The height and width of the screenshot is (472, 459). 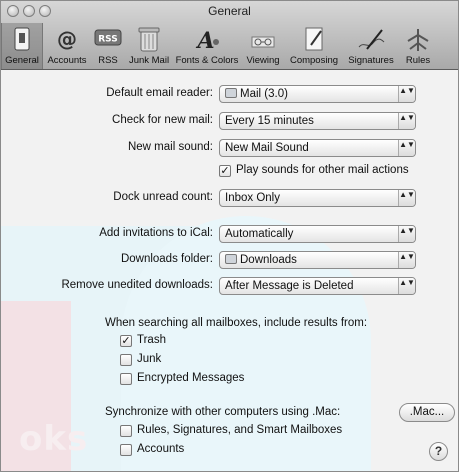 I want to click on dock-unread-popup: Inbox Only ▲▼, so click(x=317, y=198).